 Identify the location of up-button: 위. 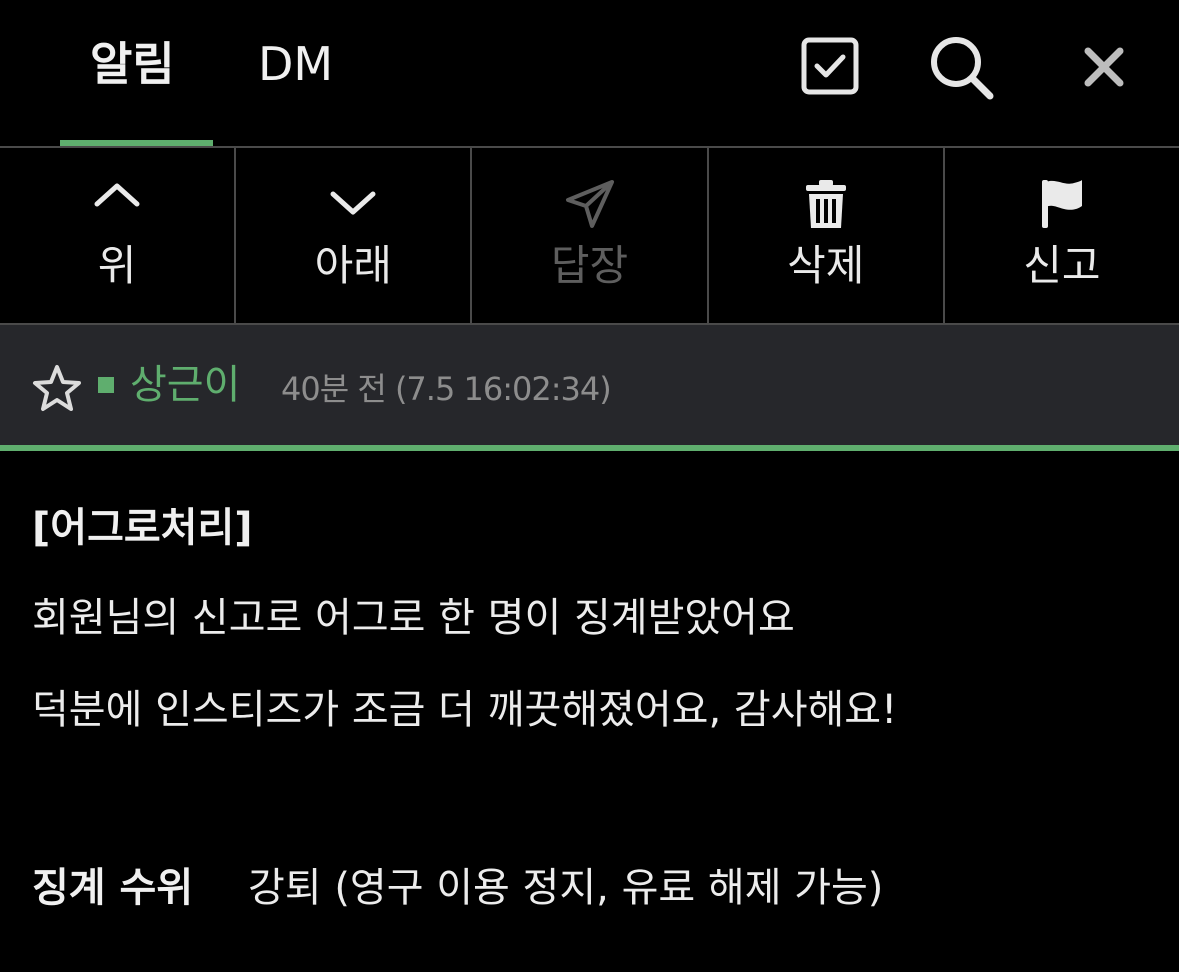
(118, 235).